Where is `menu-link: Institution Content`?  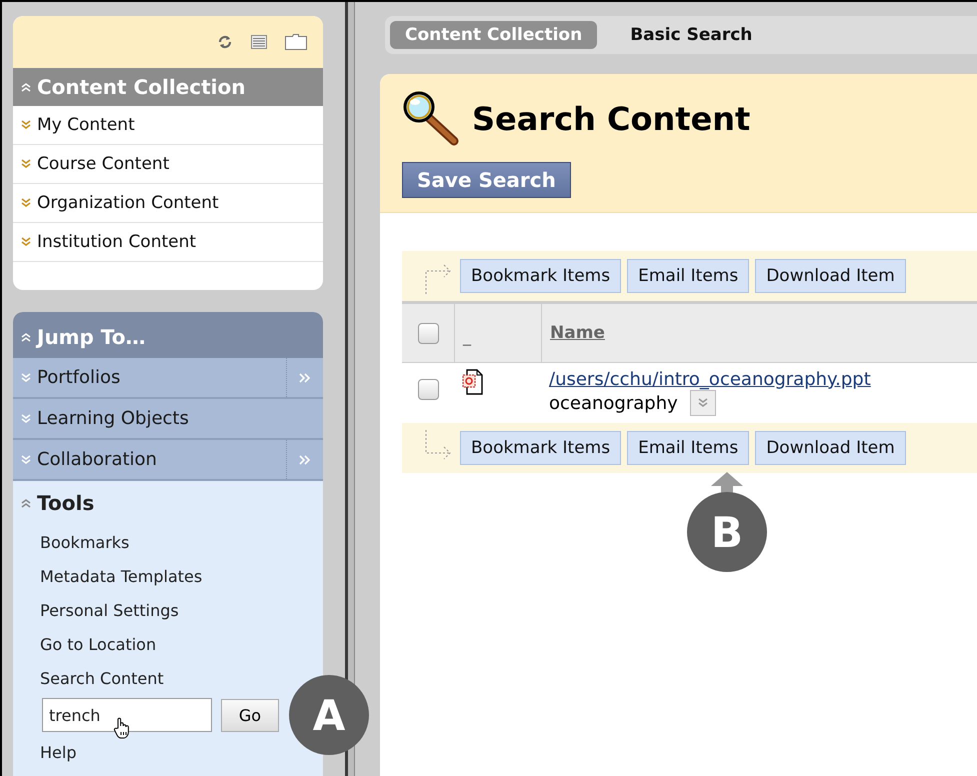 menu-link: Institution Content is located at coordinates (116, 242).